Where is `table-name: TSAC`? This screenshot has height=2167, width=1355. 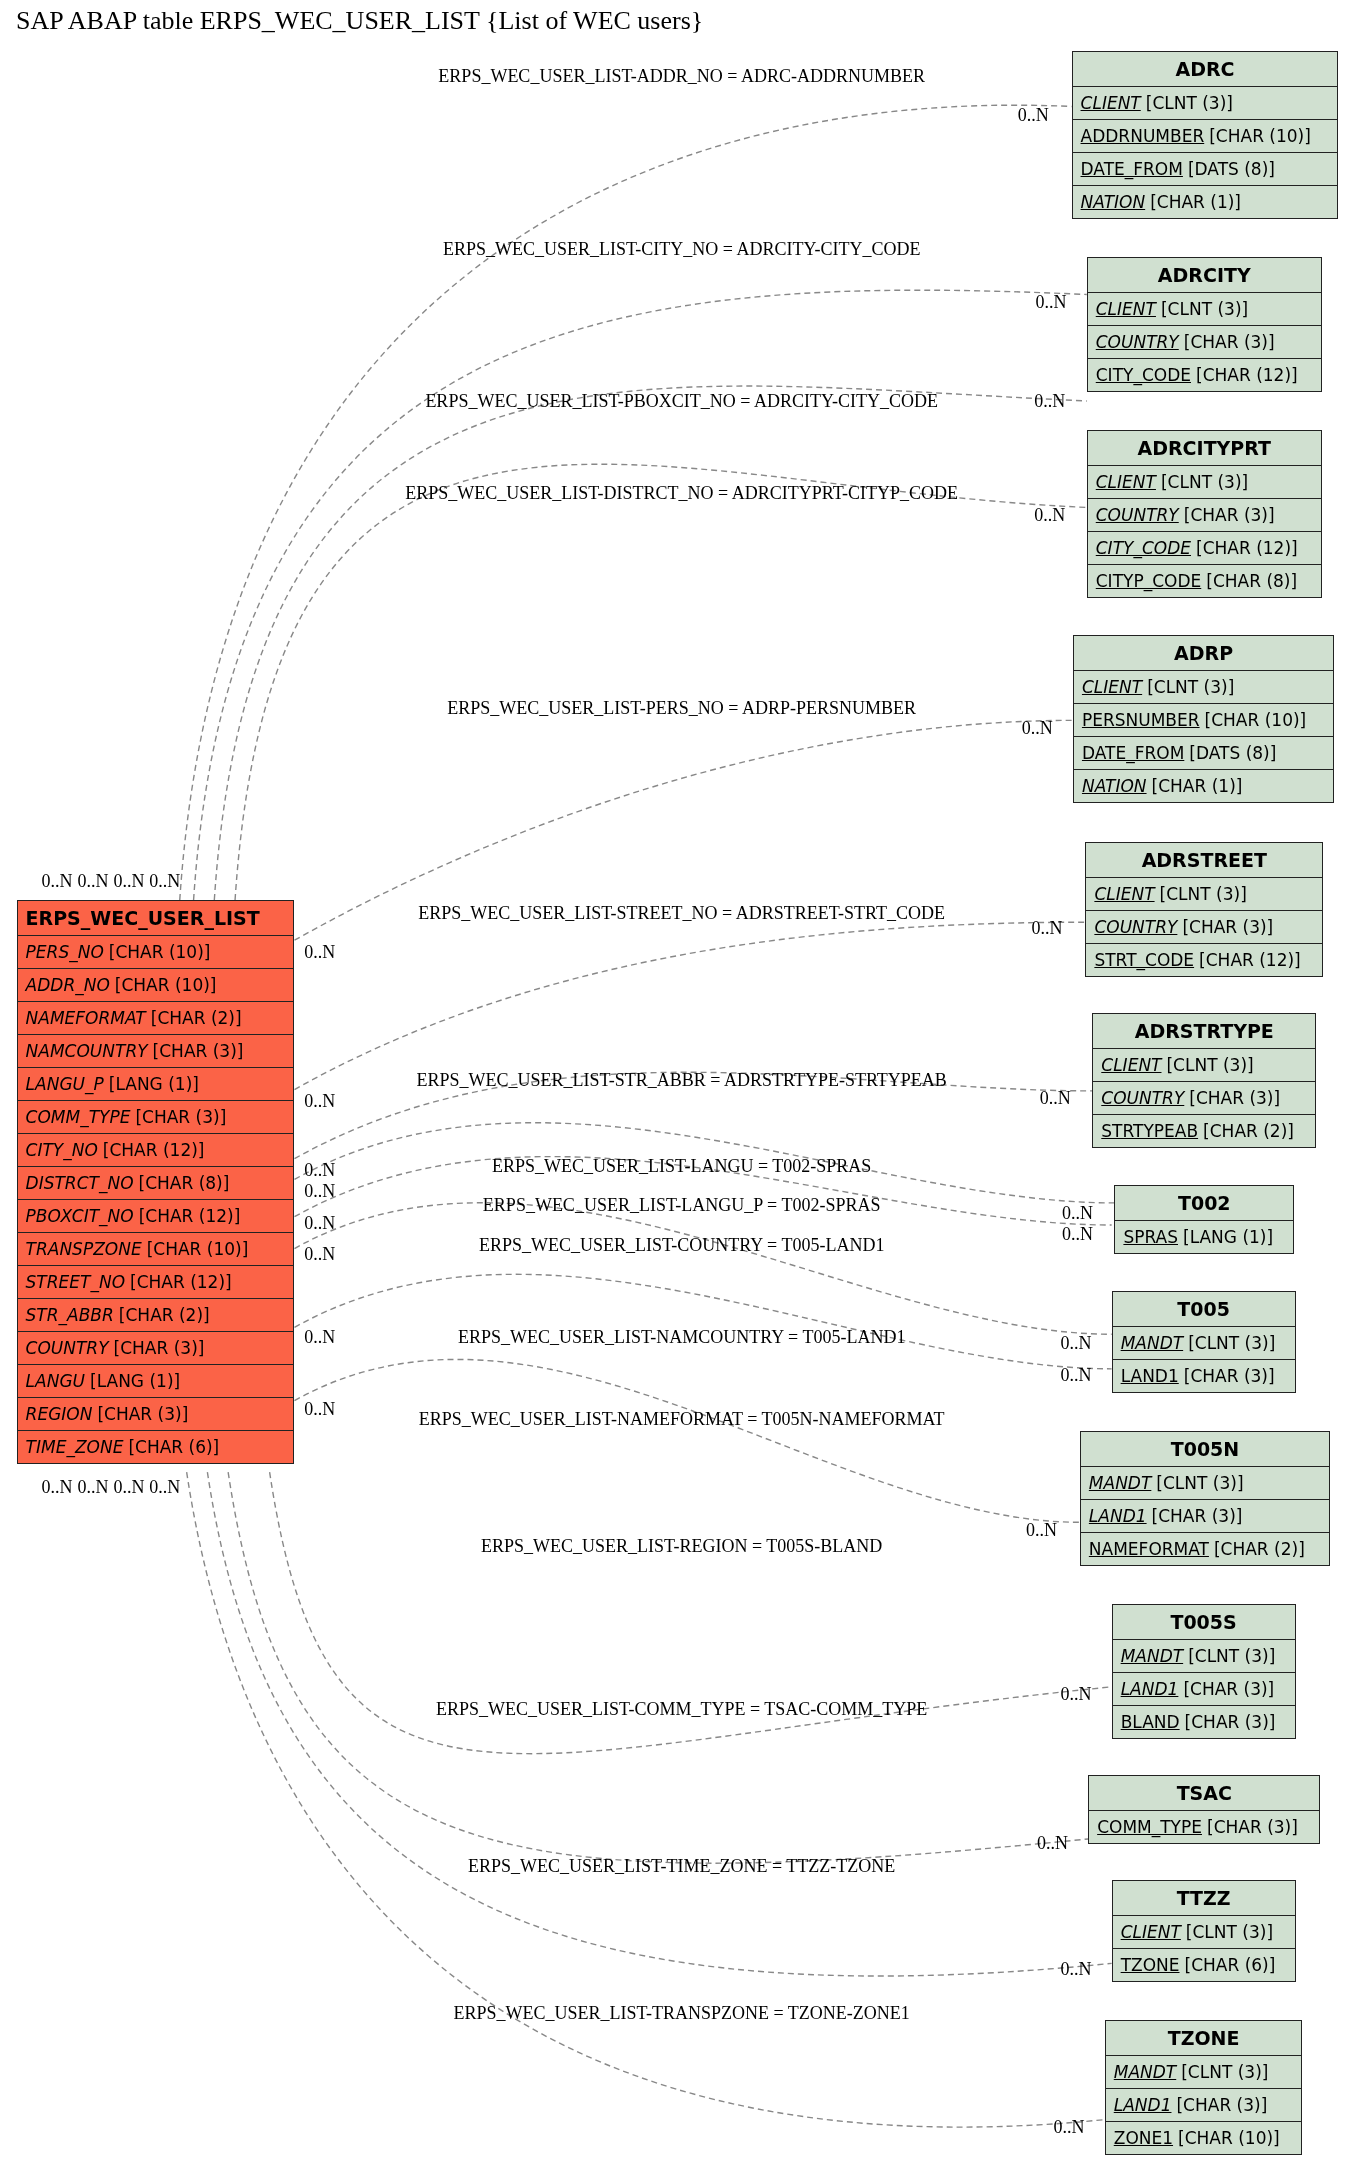 table-name: TSAC is located at coordinates (1204, 1794).